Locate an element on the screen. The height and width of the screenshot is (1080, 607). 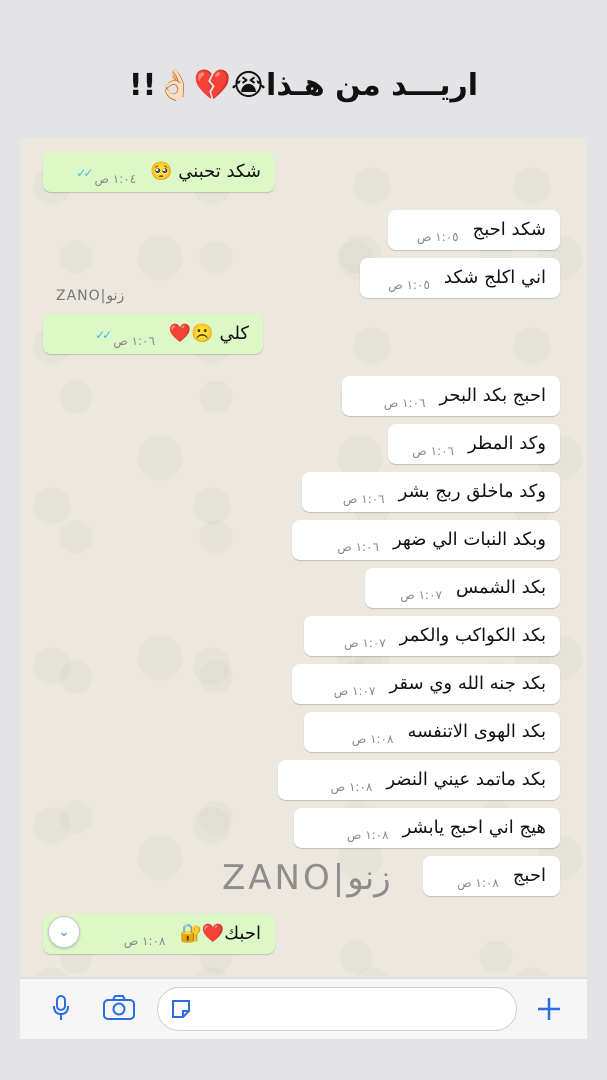
message-text: شكد احبج is located at coordinates (509, 229).